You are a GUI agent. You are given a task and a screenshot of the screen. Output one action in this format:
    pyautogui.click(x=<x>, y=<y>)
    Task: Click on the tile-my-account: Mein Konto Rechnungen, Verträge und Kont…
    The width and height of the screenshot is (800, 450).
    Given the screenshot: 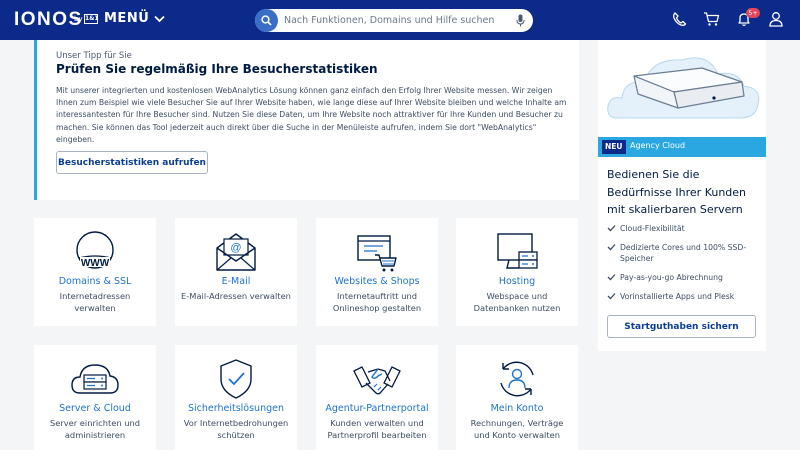 What is the action you would take?
    pyautogui.click(x=517, y=397)
    